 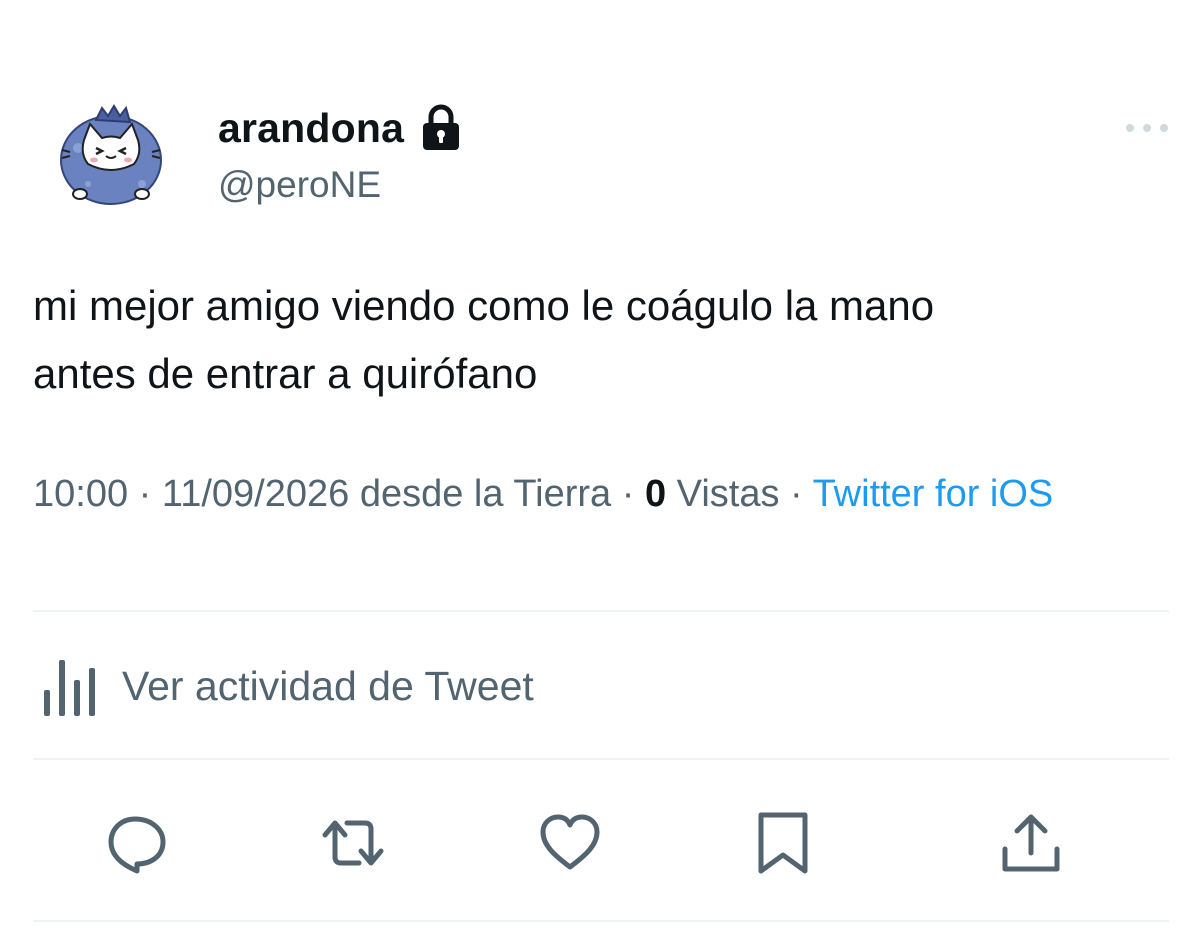 I want to click on bookmark-button, so click(x=783, y=843).